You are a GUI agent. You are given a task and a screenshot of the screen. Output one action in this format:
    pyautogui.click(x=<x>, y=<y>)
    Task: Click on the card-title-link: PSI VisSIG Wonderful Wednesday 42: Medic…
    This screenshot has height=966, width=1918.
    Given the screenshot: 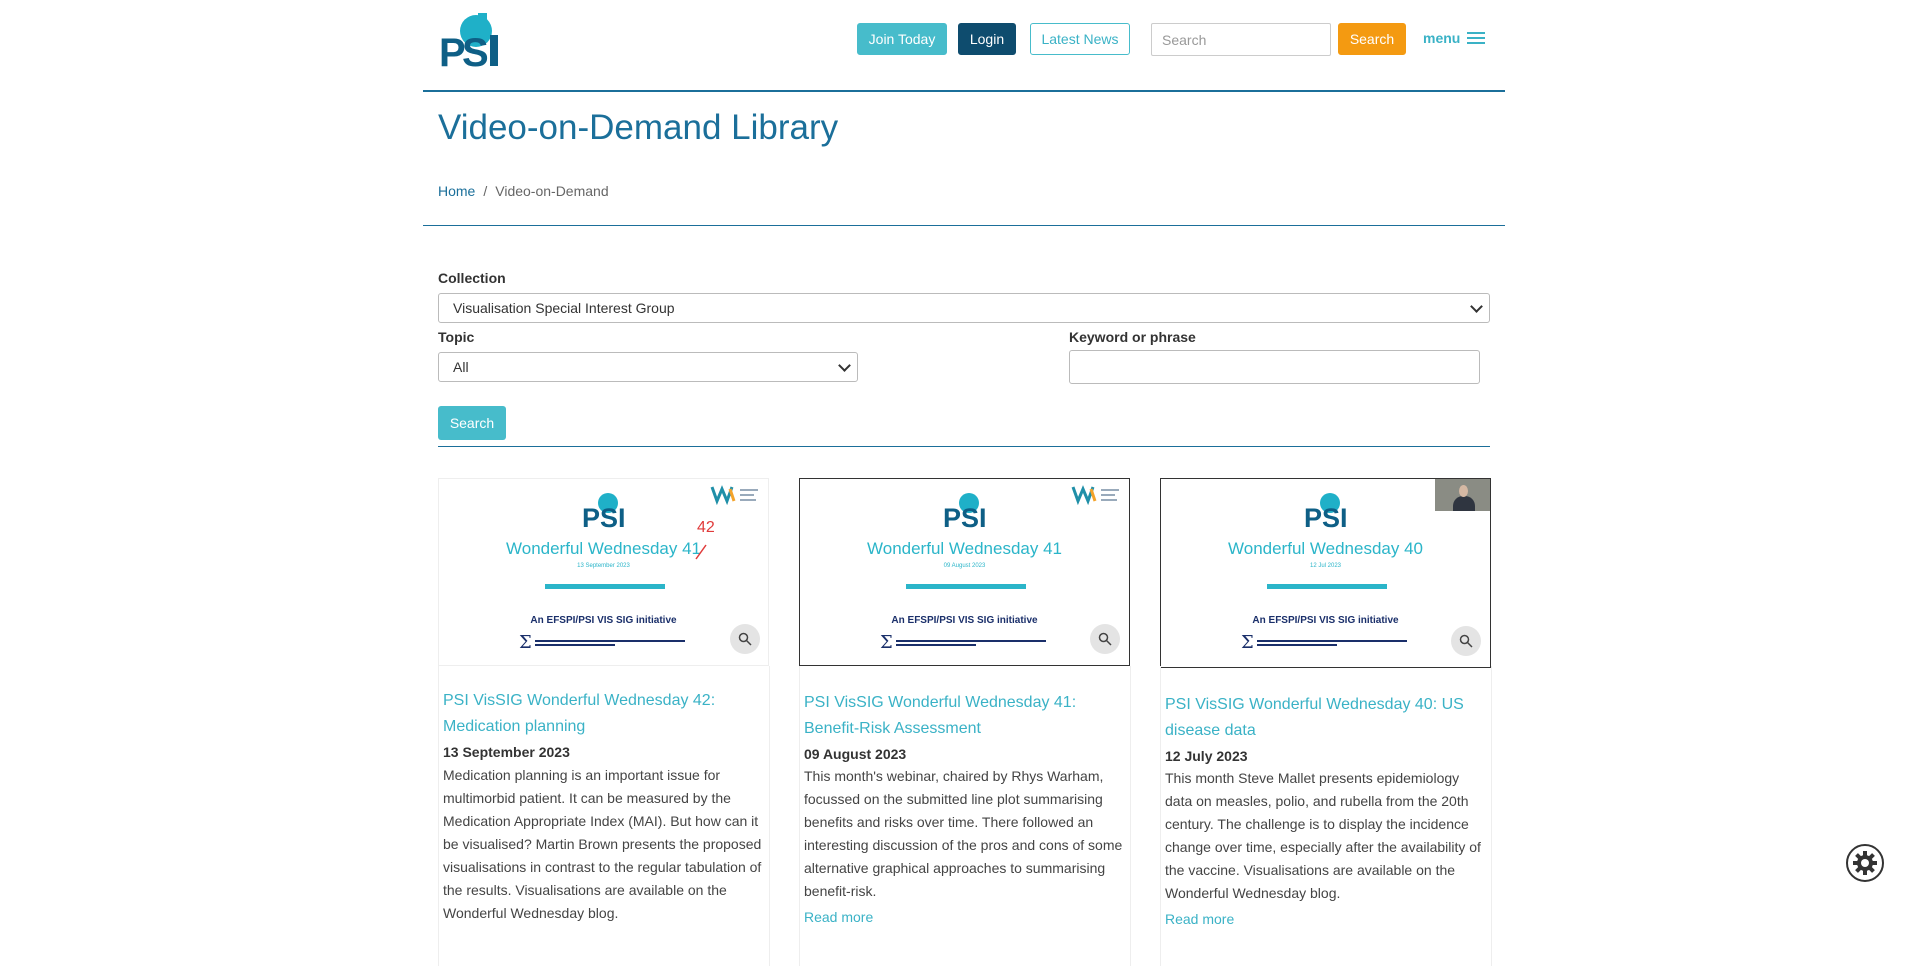 What is the action you would take?
    pyautogui.click(x=603, y=714)
    